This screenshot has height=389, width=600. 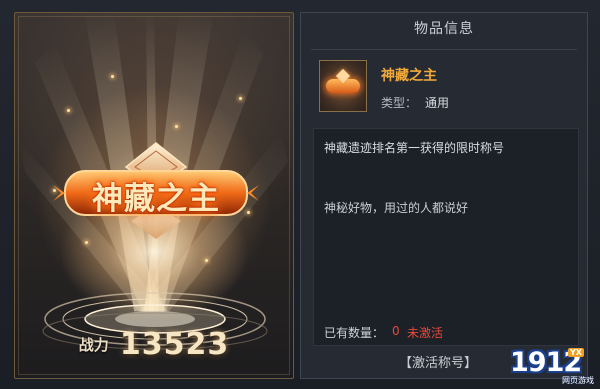 I want to click on description-flavor: 神秘好物，用过的人都说好, so click(x=396, y=208).